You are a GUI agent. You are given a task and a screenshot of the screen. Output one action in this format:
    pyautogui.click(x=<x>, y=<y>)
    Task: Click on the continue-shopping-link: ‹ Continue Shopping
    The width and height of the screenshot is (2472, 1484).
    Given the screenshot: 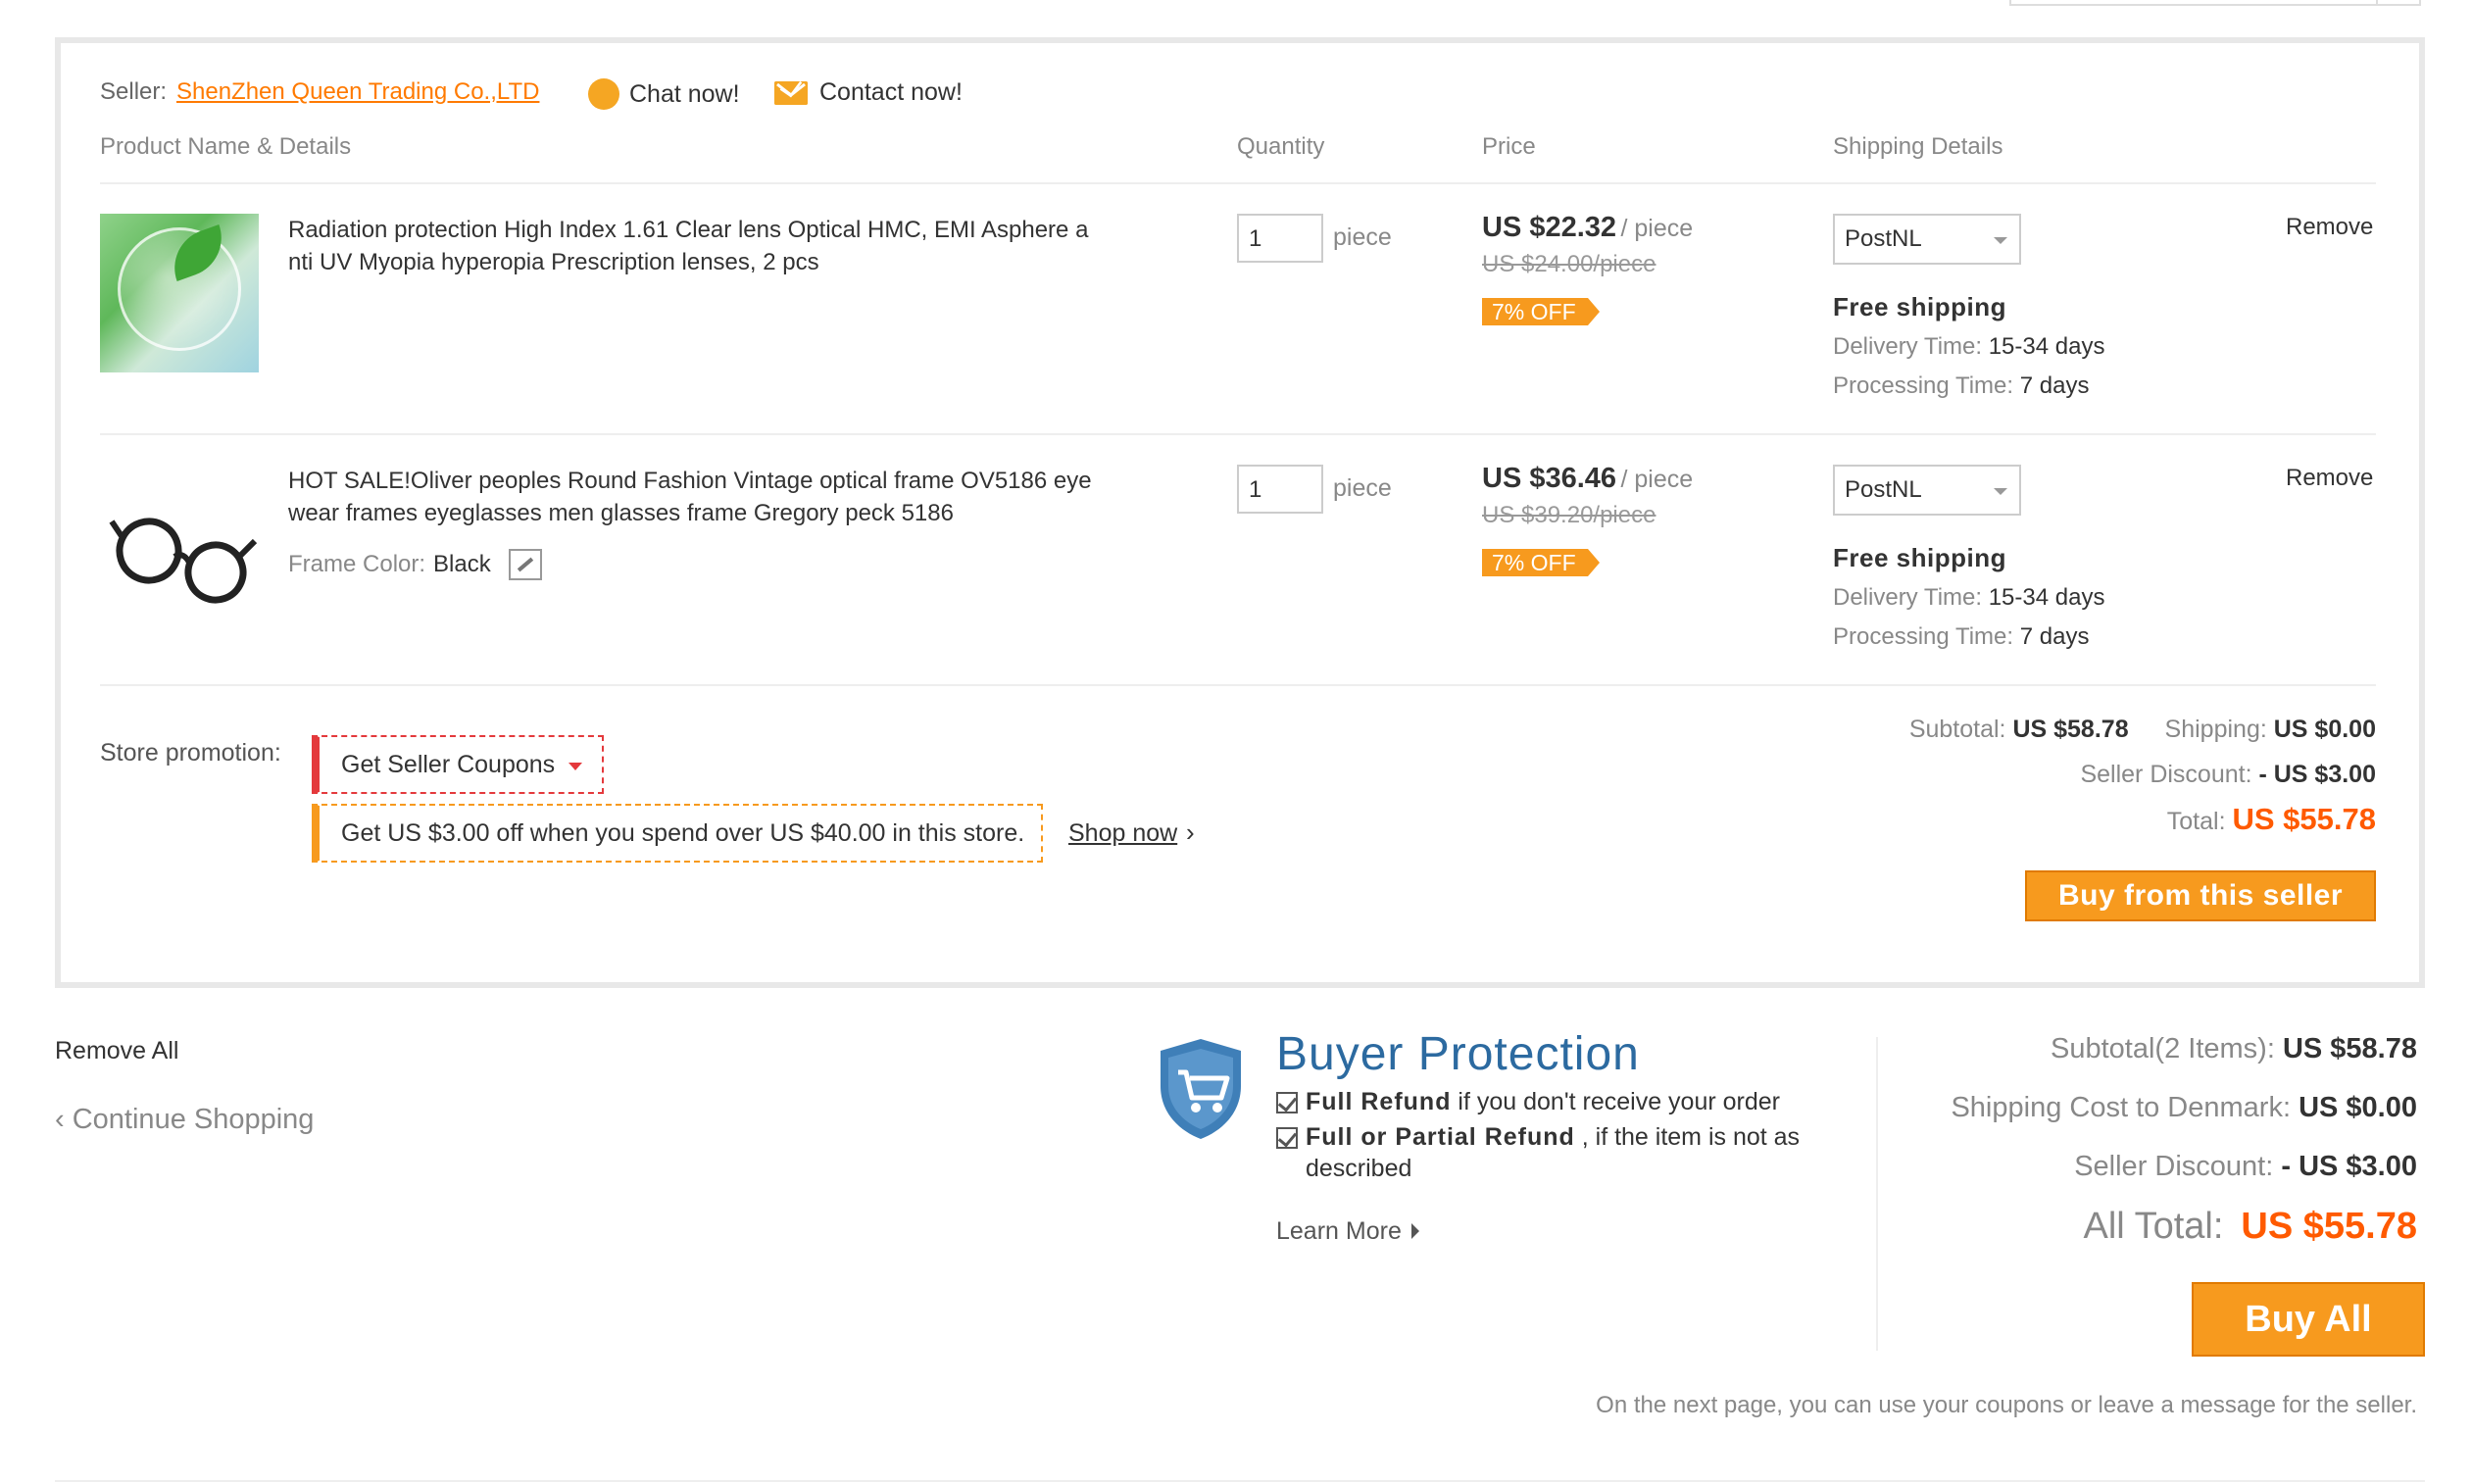 What is the action you would take?
    pyautogui.click(x=184, y=1120)
    